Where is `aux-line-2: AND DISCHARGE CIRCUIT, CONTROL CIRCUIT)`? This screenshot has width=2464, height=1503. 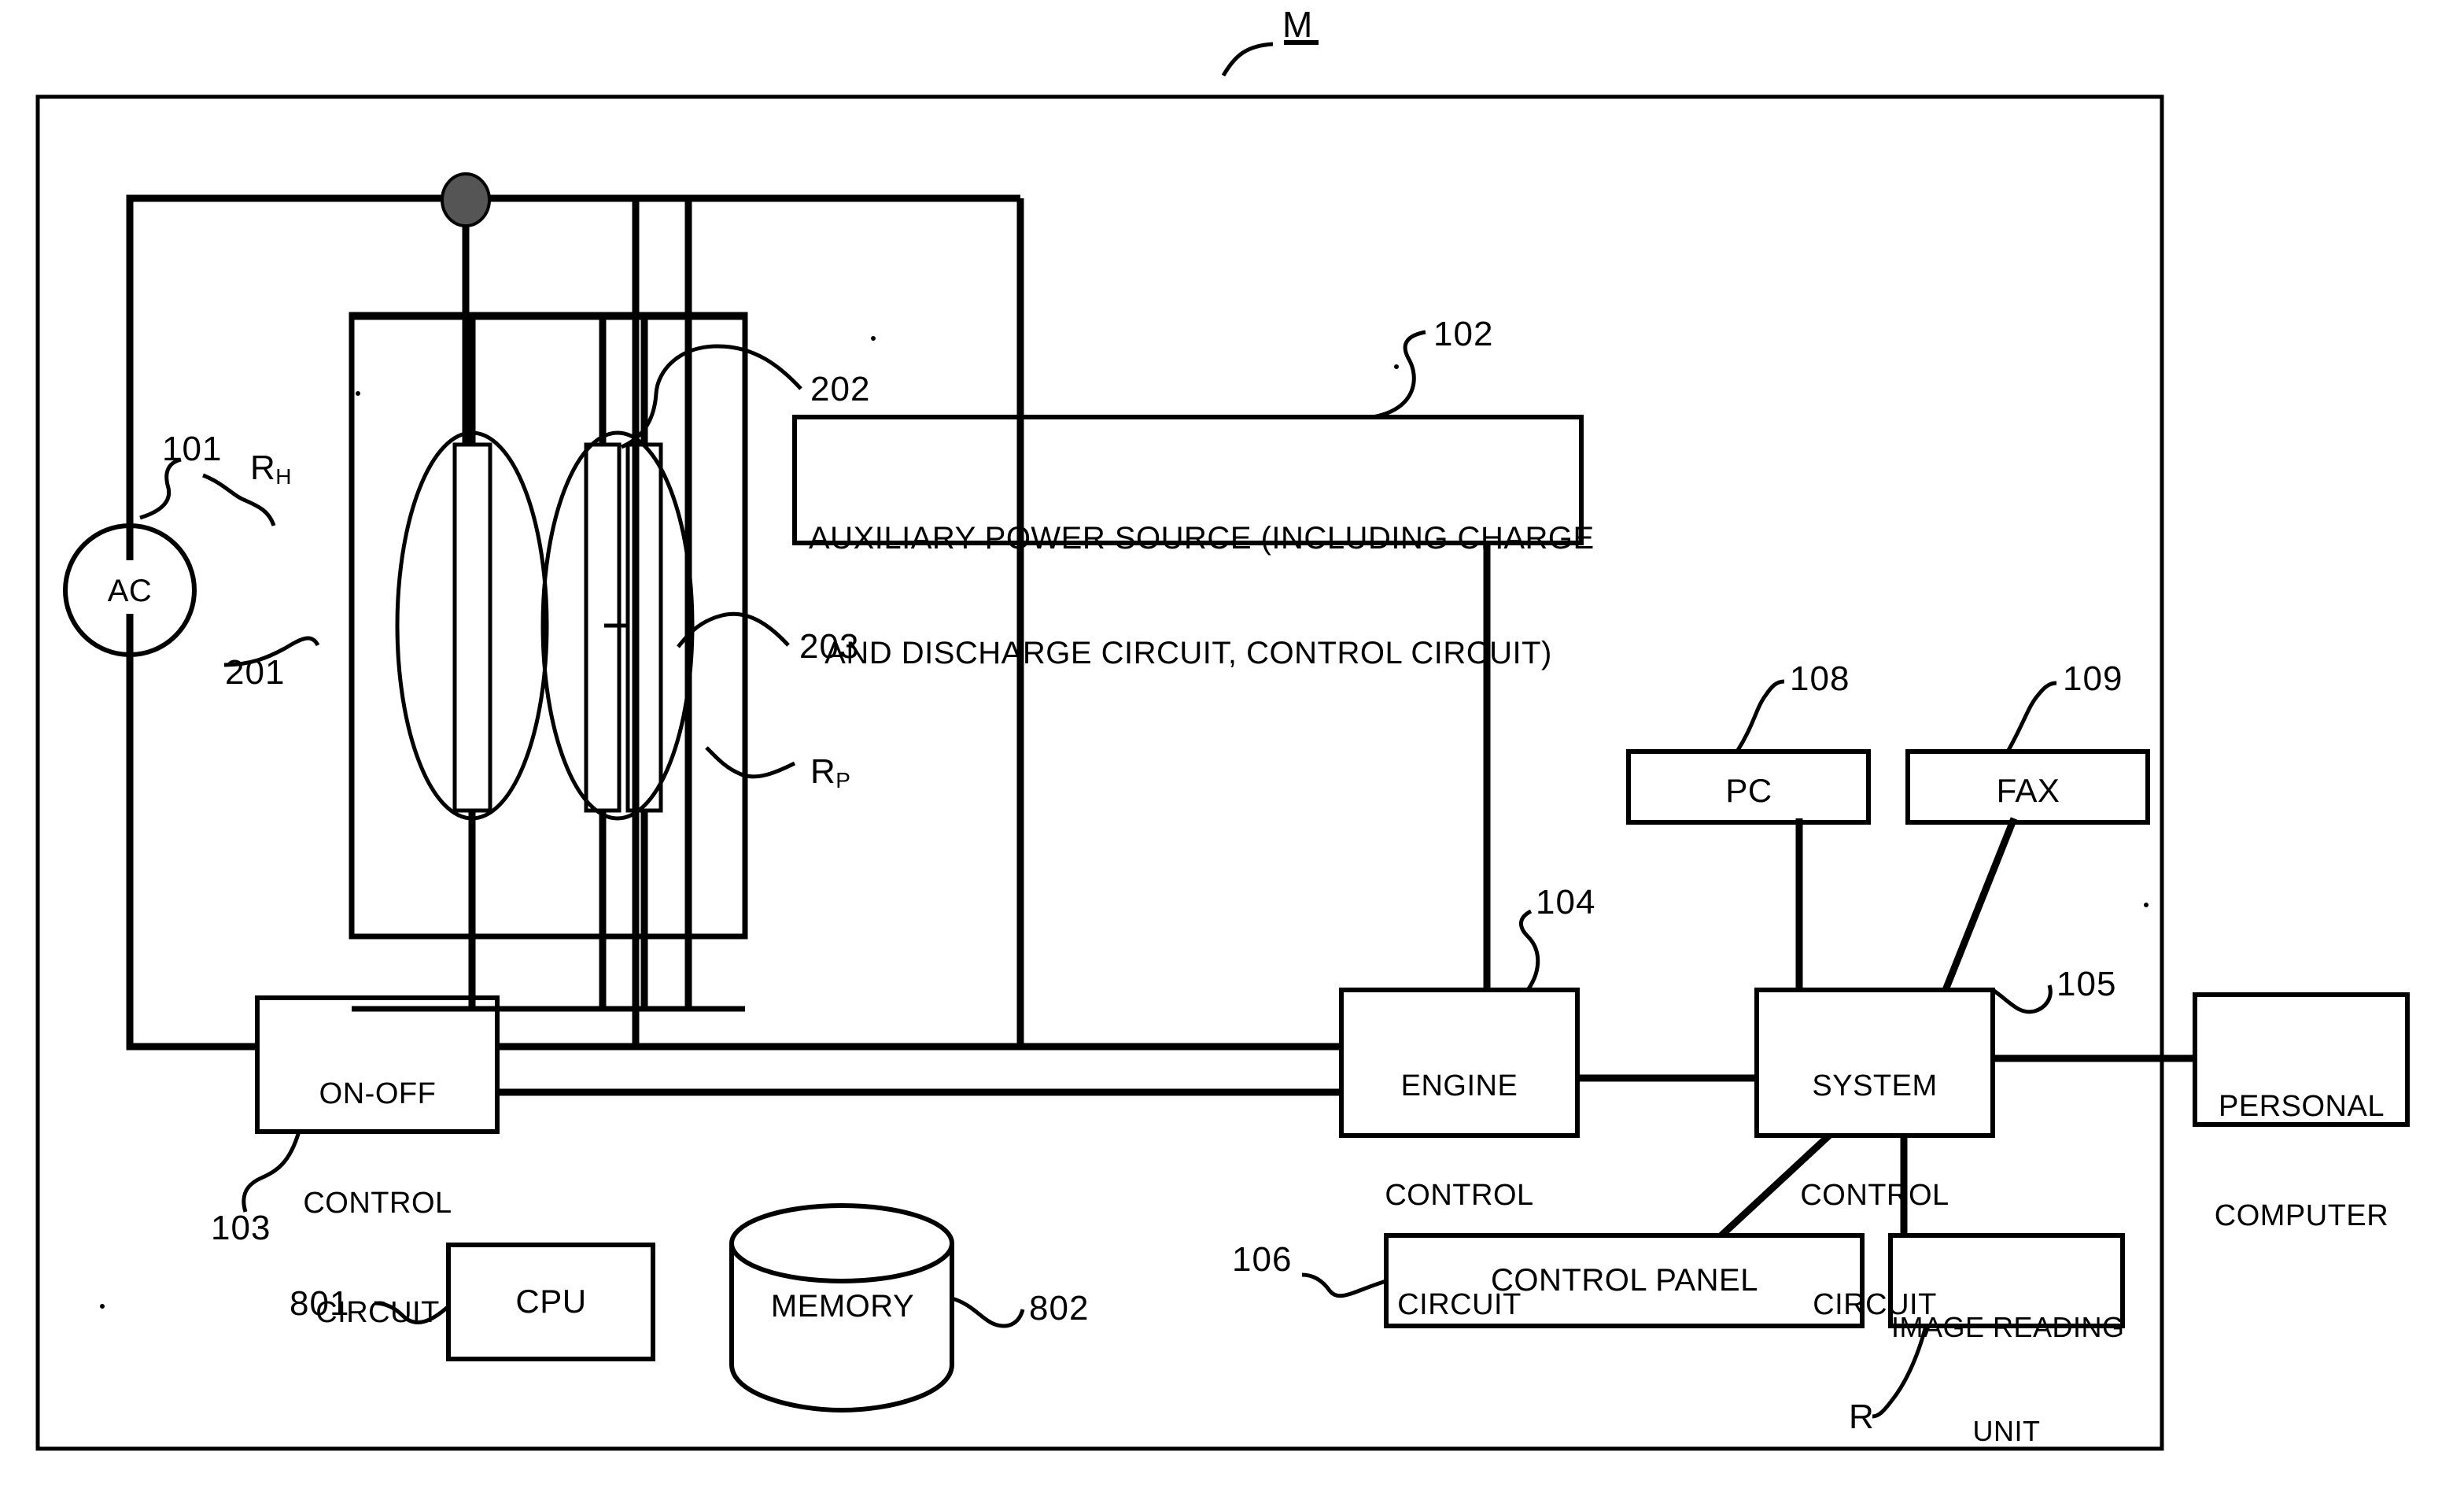 aux-line-2: AND DISCHARGE CIRCUIT, CONTROL CIRCUIT) is located at coordinates (1188, 652).